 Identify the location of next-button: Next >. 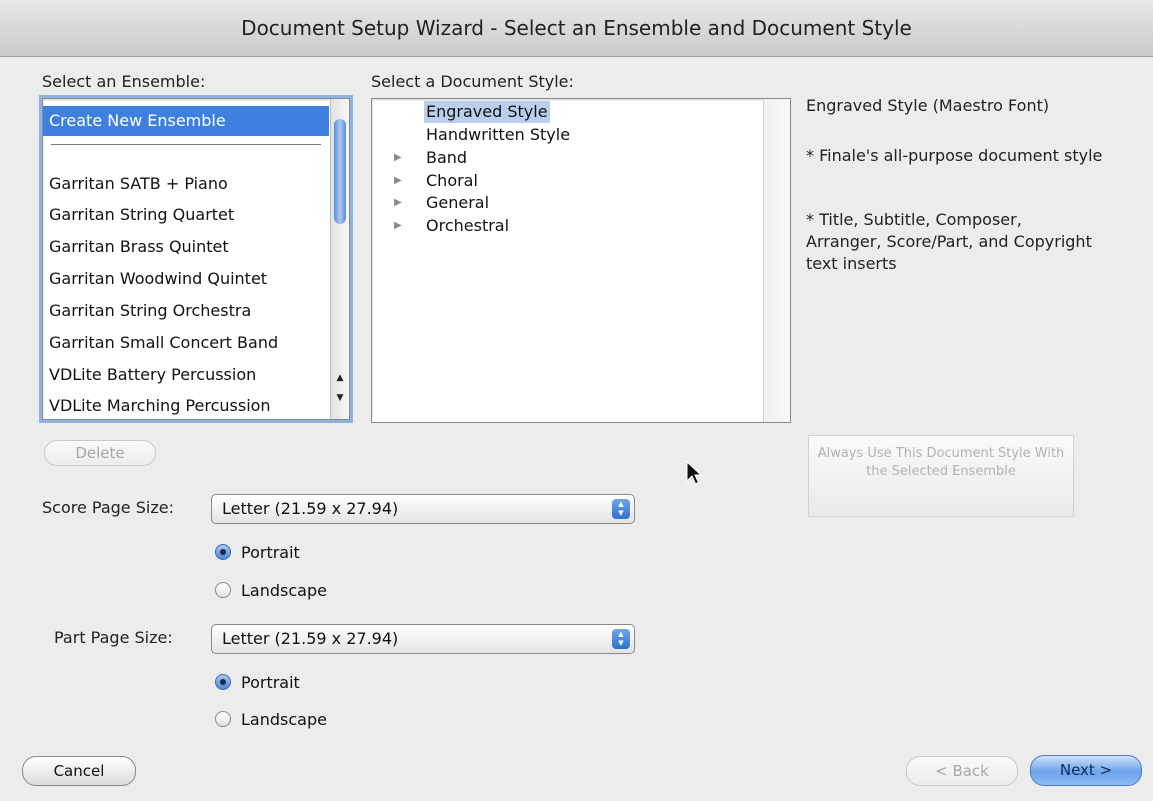
(1086, 770).